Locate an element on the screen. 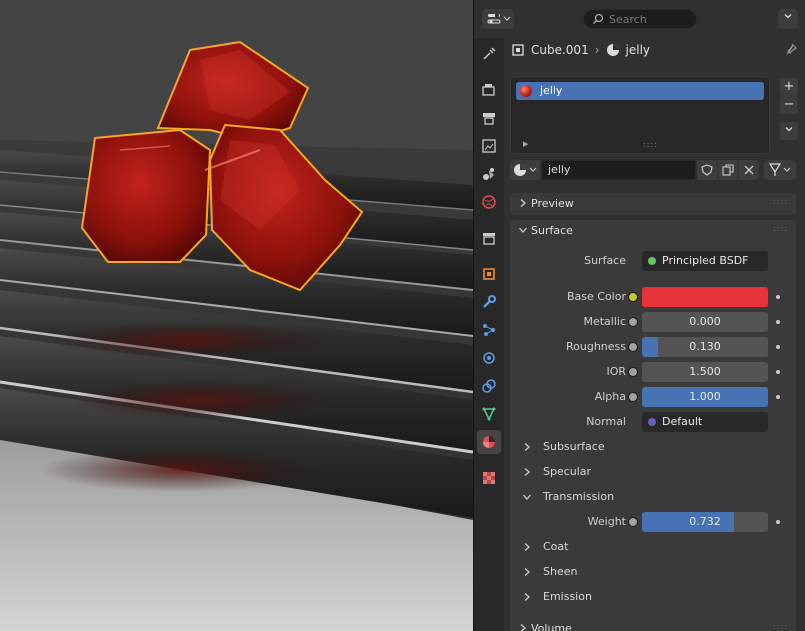 The height and width of the screenshot is (631, 805). subpanel-sheen: Sheen is located at coordinates (653, 572).